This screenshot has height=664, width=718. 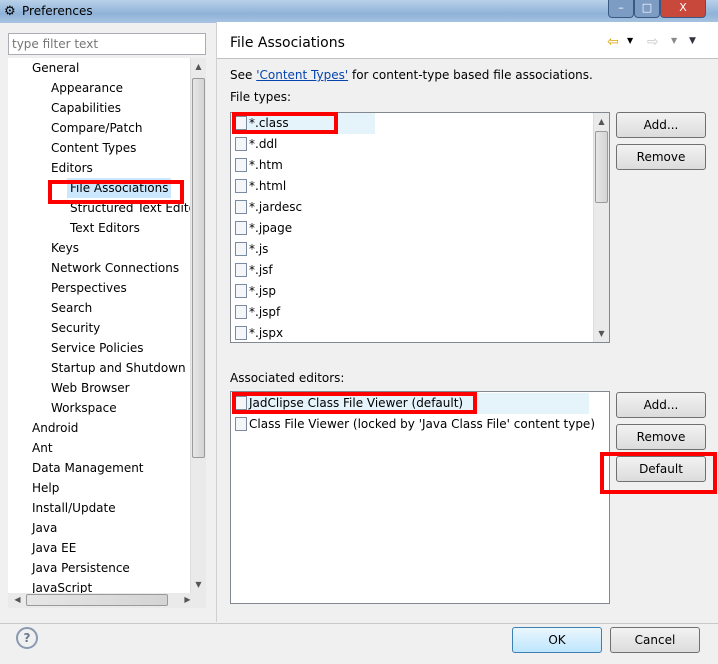 I want to click on tree-item: Keys, so click(x=65, y=248).